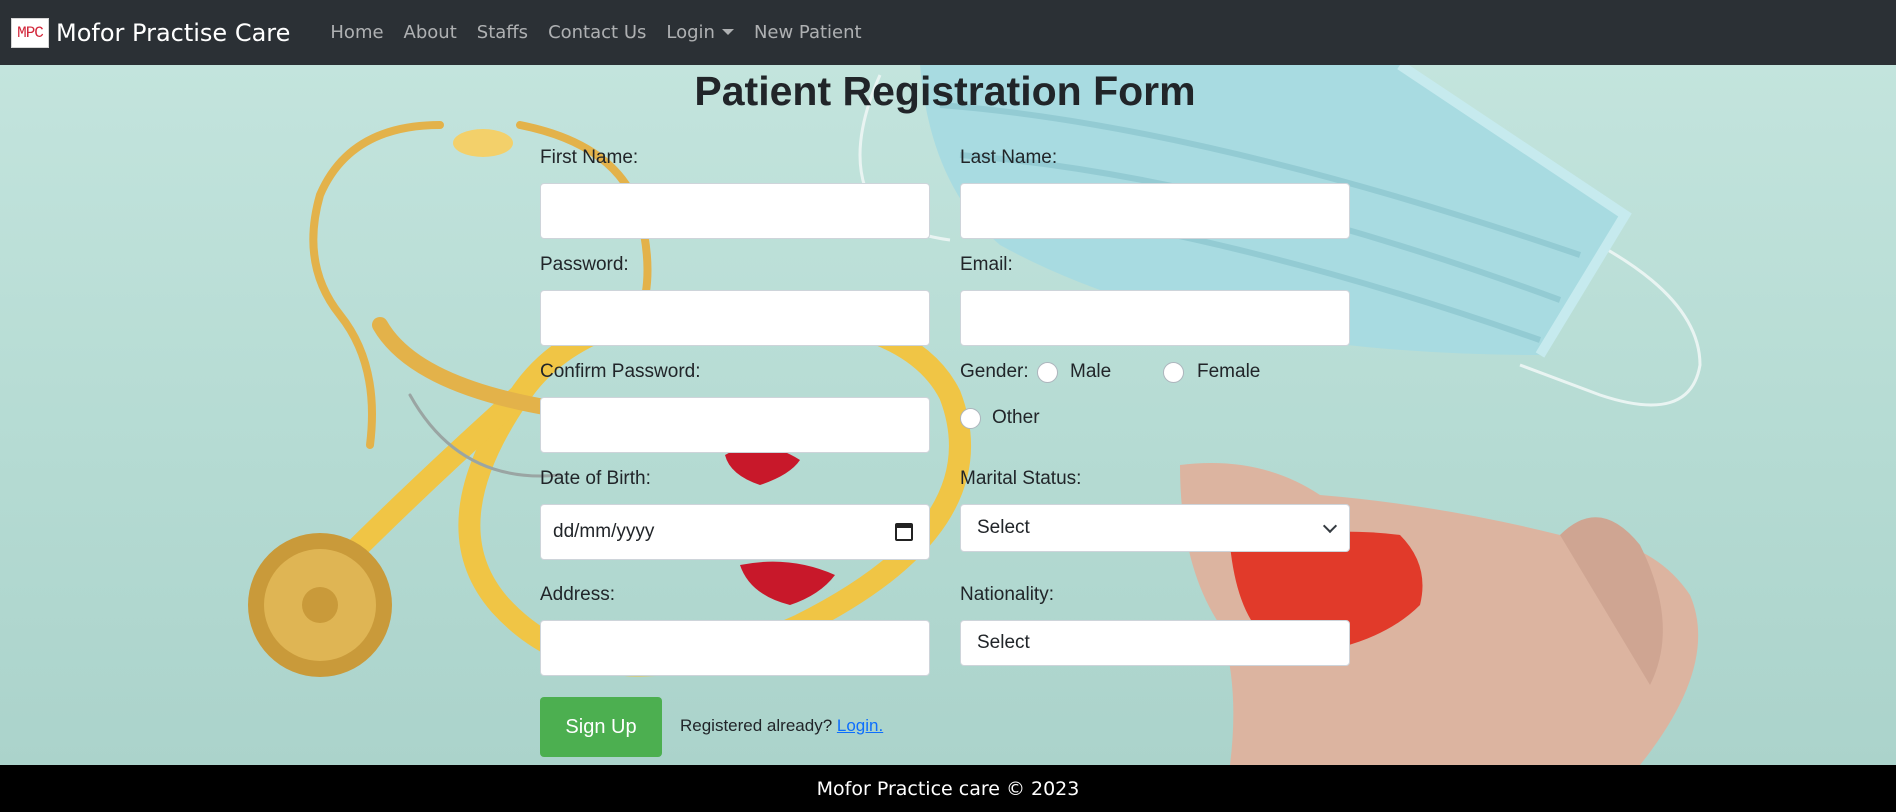 The height and width of the screenshot is (812, 1896). What do you see at coordinates (589, 157) in the screenshot?
I see `first-name-label: First Name:` at bounding box center [589, 157].